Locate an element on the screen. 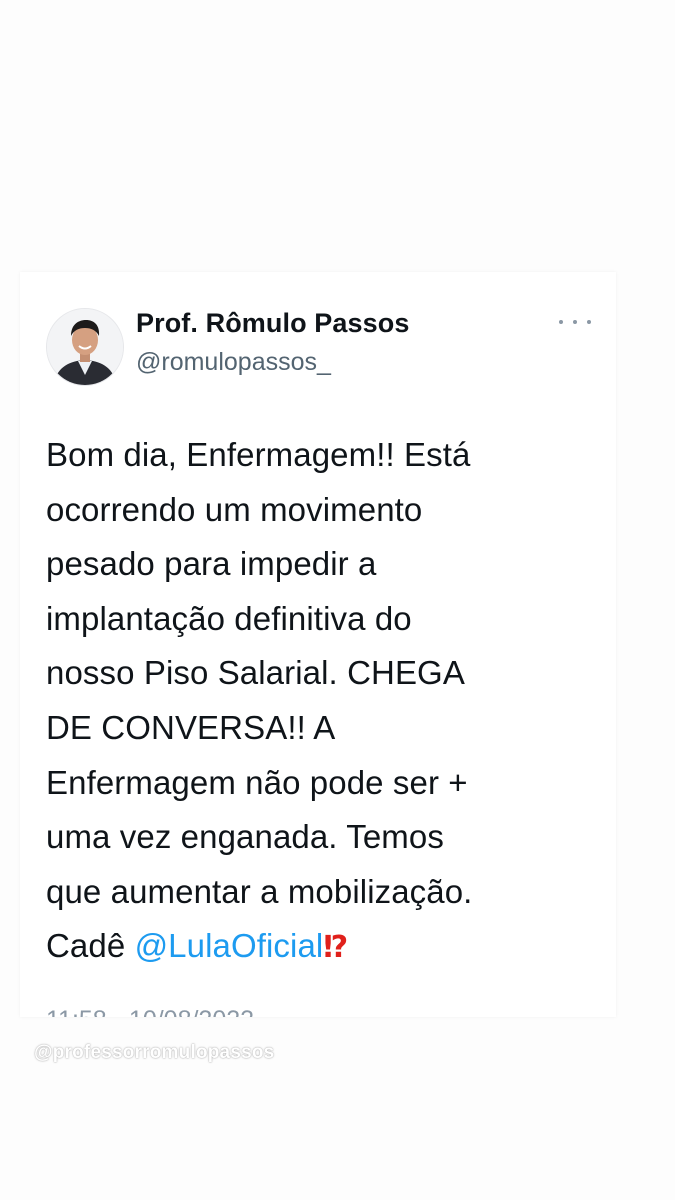  tweet-text-line: pesado para impedir a is located at coordinates (211, 564).